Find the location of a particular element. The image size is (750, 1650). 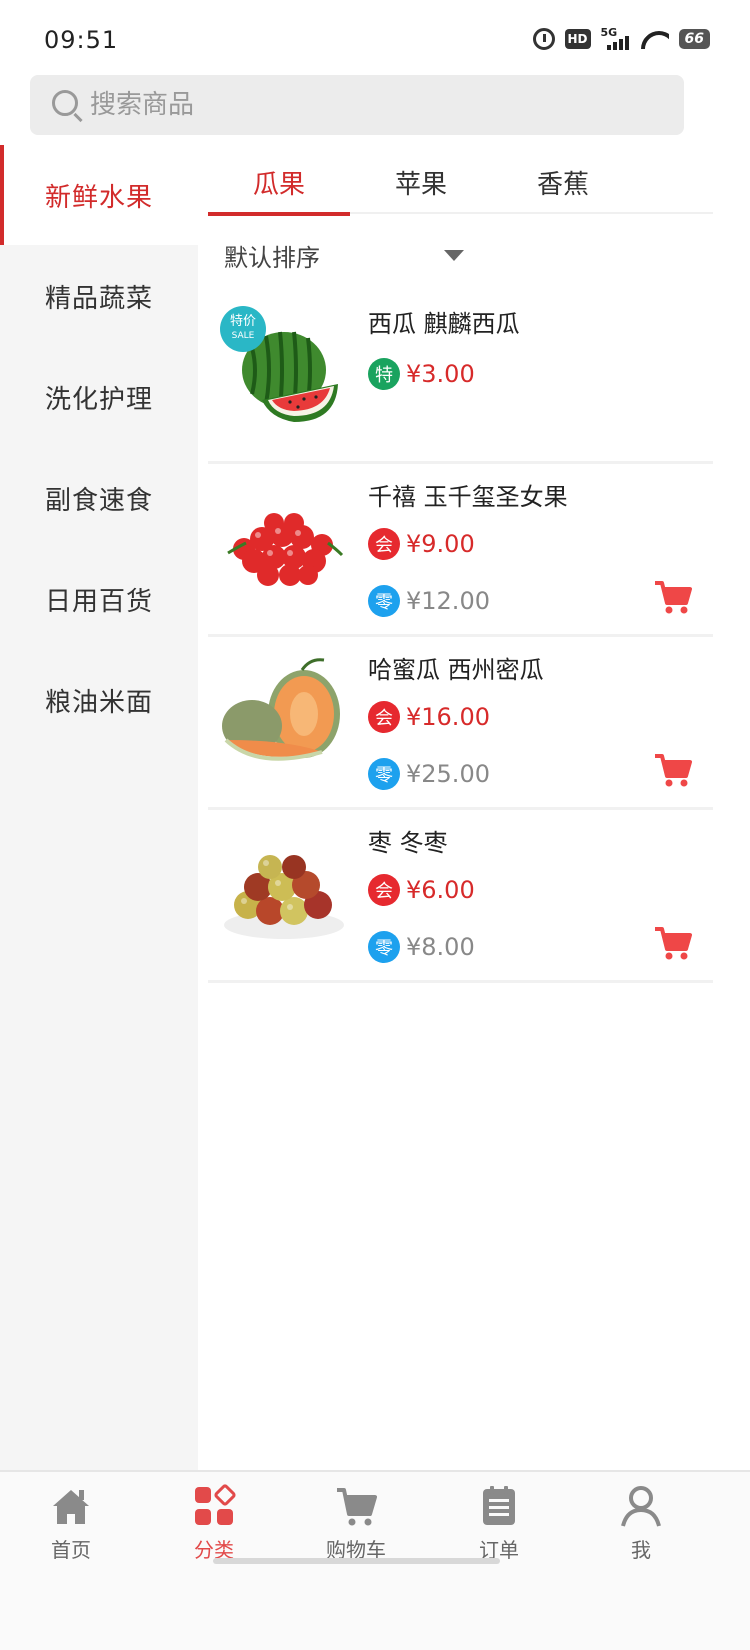

status-icons: HD 5G 66 is located at coordinates (621, 38).